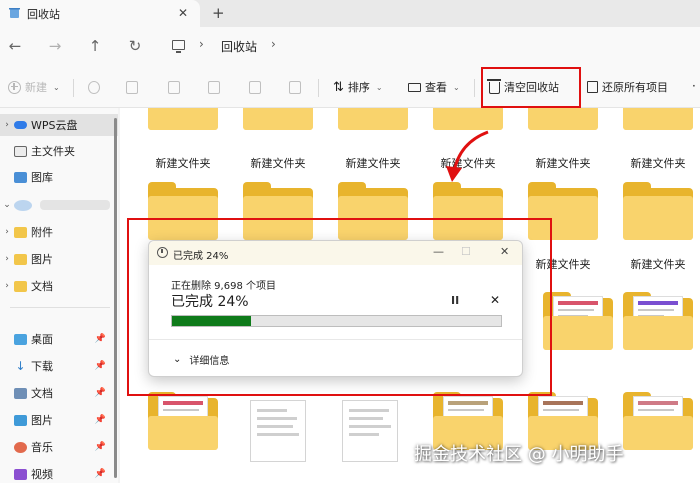 The height and width of the screenshot is (483, 700). Describe the element at coordinates (95, 46) in the screenshot. I see `up-arrow-icon: ↑` at that location.